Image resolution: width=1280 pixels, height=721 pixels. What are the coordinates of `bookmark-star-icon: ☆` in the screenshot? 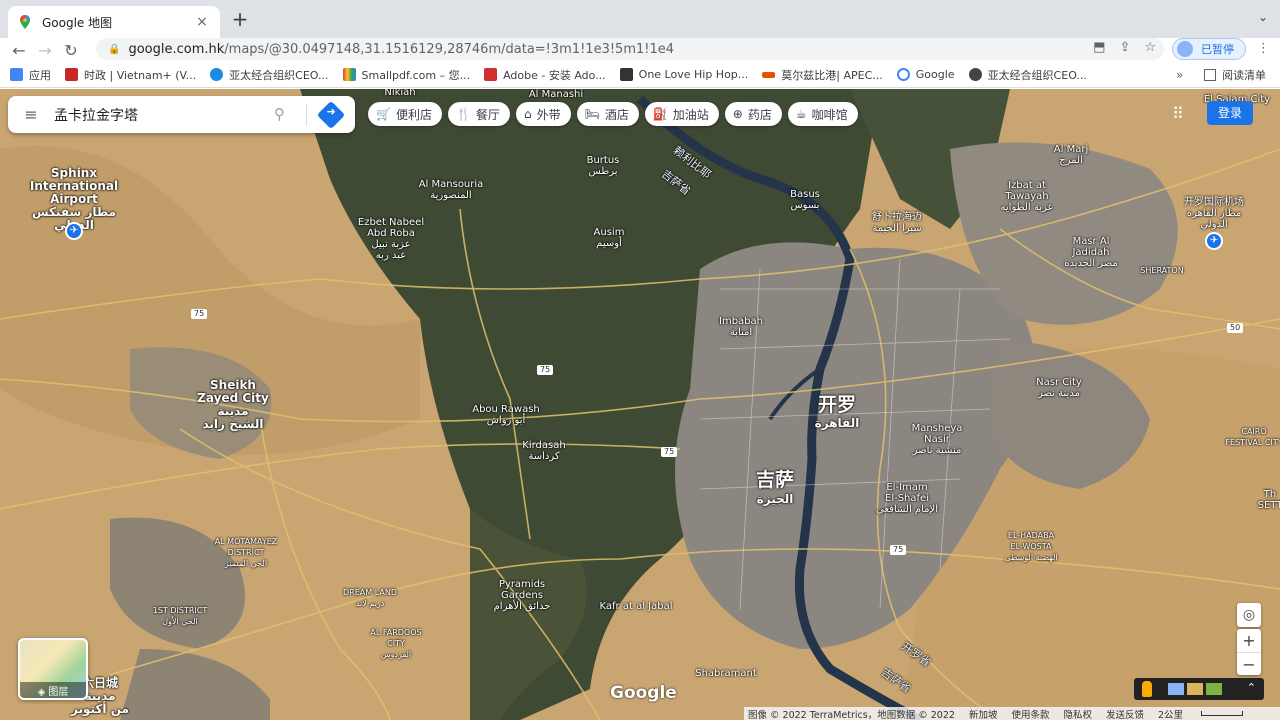 It's located at (1150, 47).